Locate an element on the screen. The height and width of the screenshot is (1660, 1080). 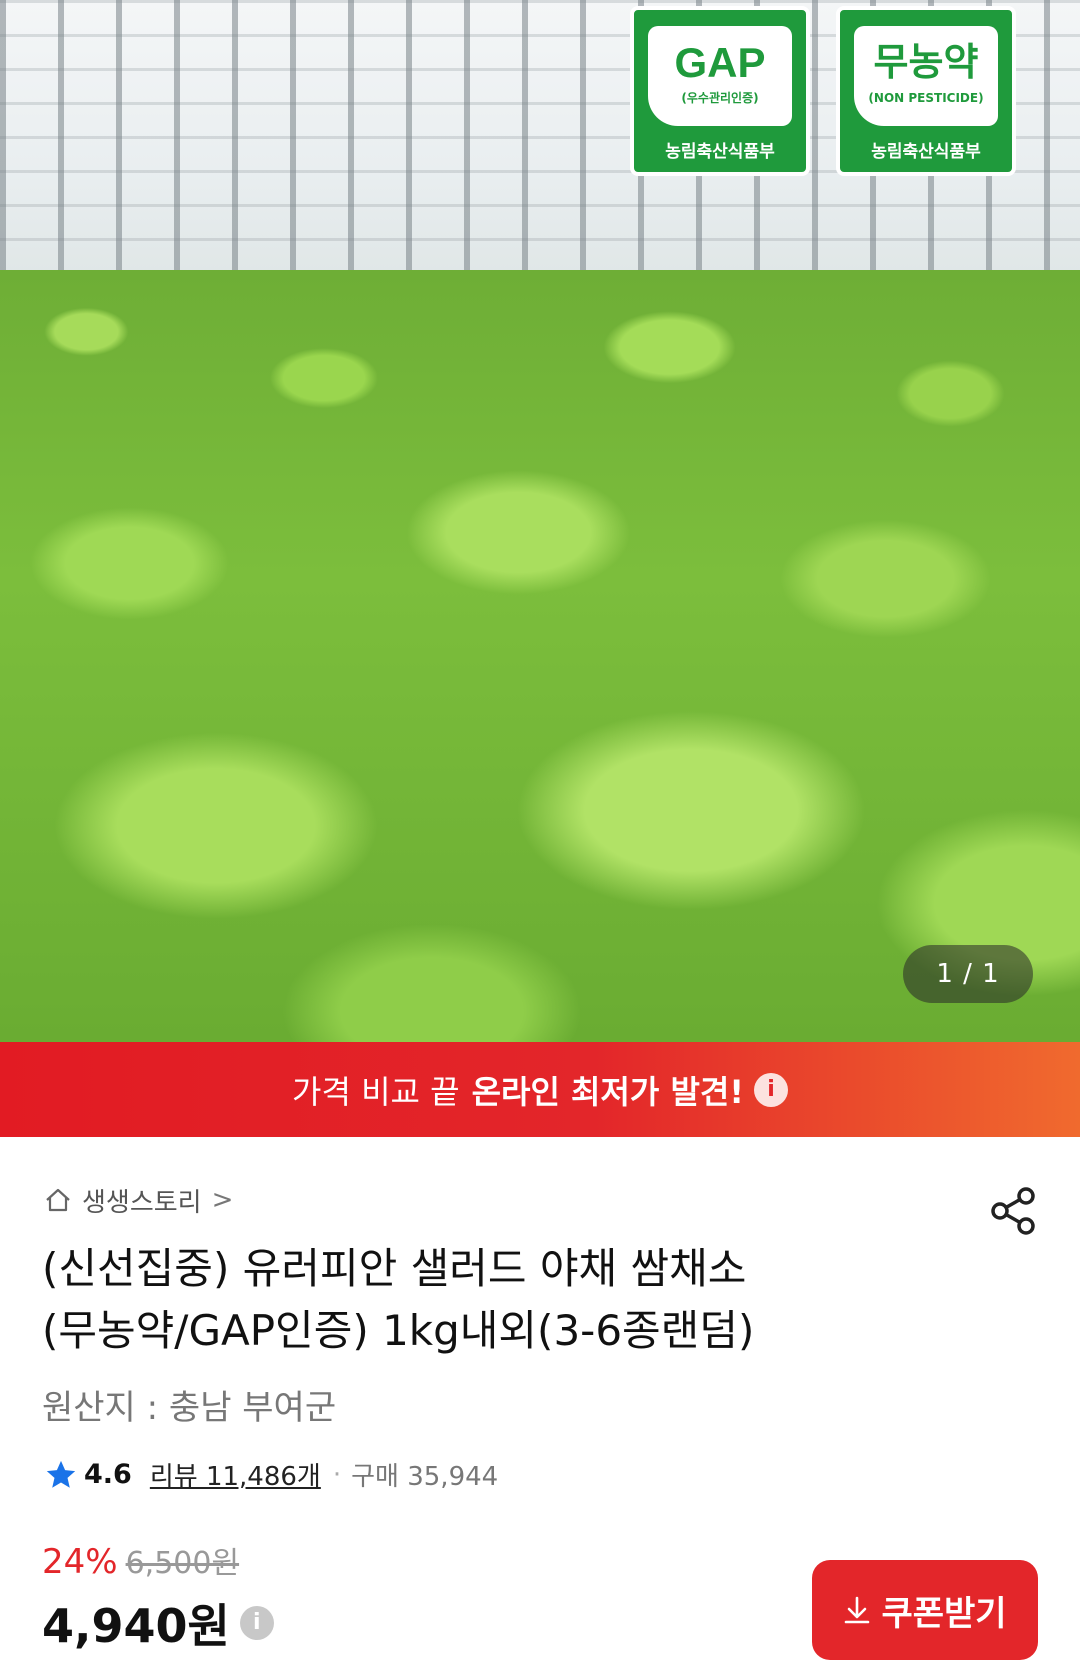
discount-rate: 24% is located at coordinates (80, 1562).